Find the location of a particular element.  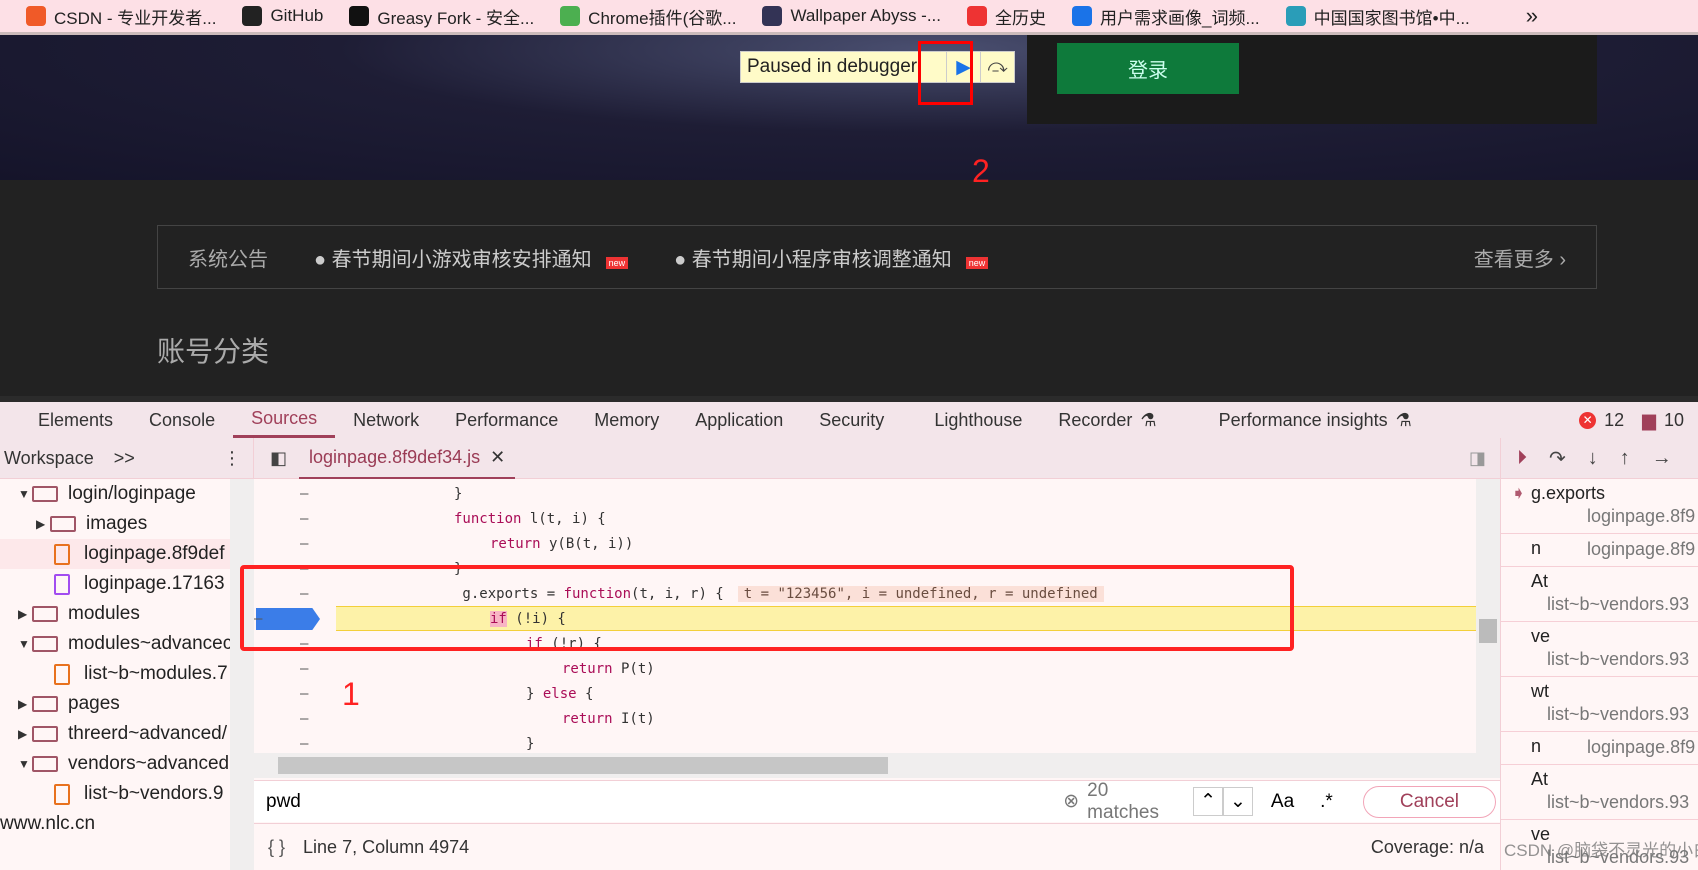

tab-performance: Performance is located at coordinates (506, 420).